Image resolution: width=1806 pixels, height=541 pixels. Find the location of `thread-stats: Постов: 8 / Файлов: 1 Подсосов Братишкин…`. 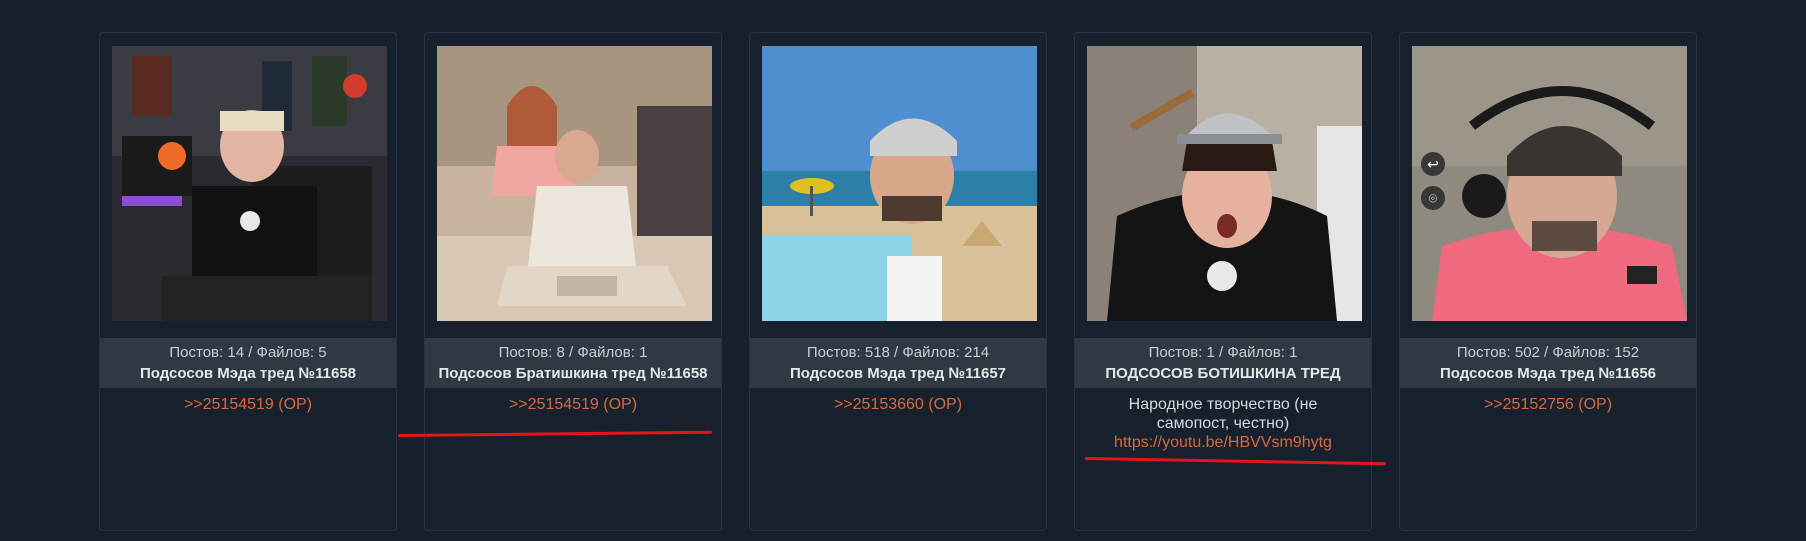

thread-stats: Постов: 8 / Файлов: 1 Подсосов Братишкин… is located at coordinates (573, 363).